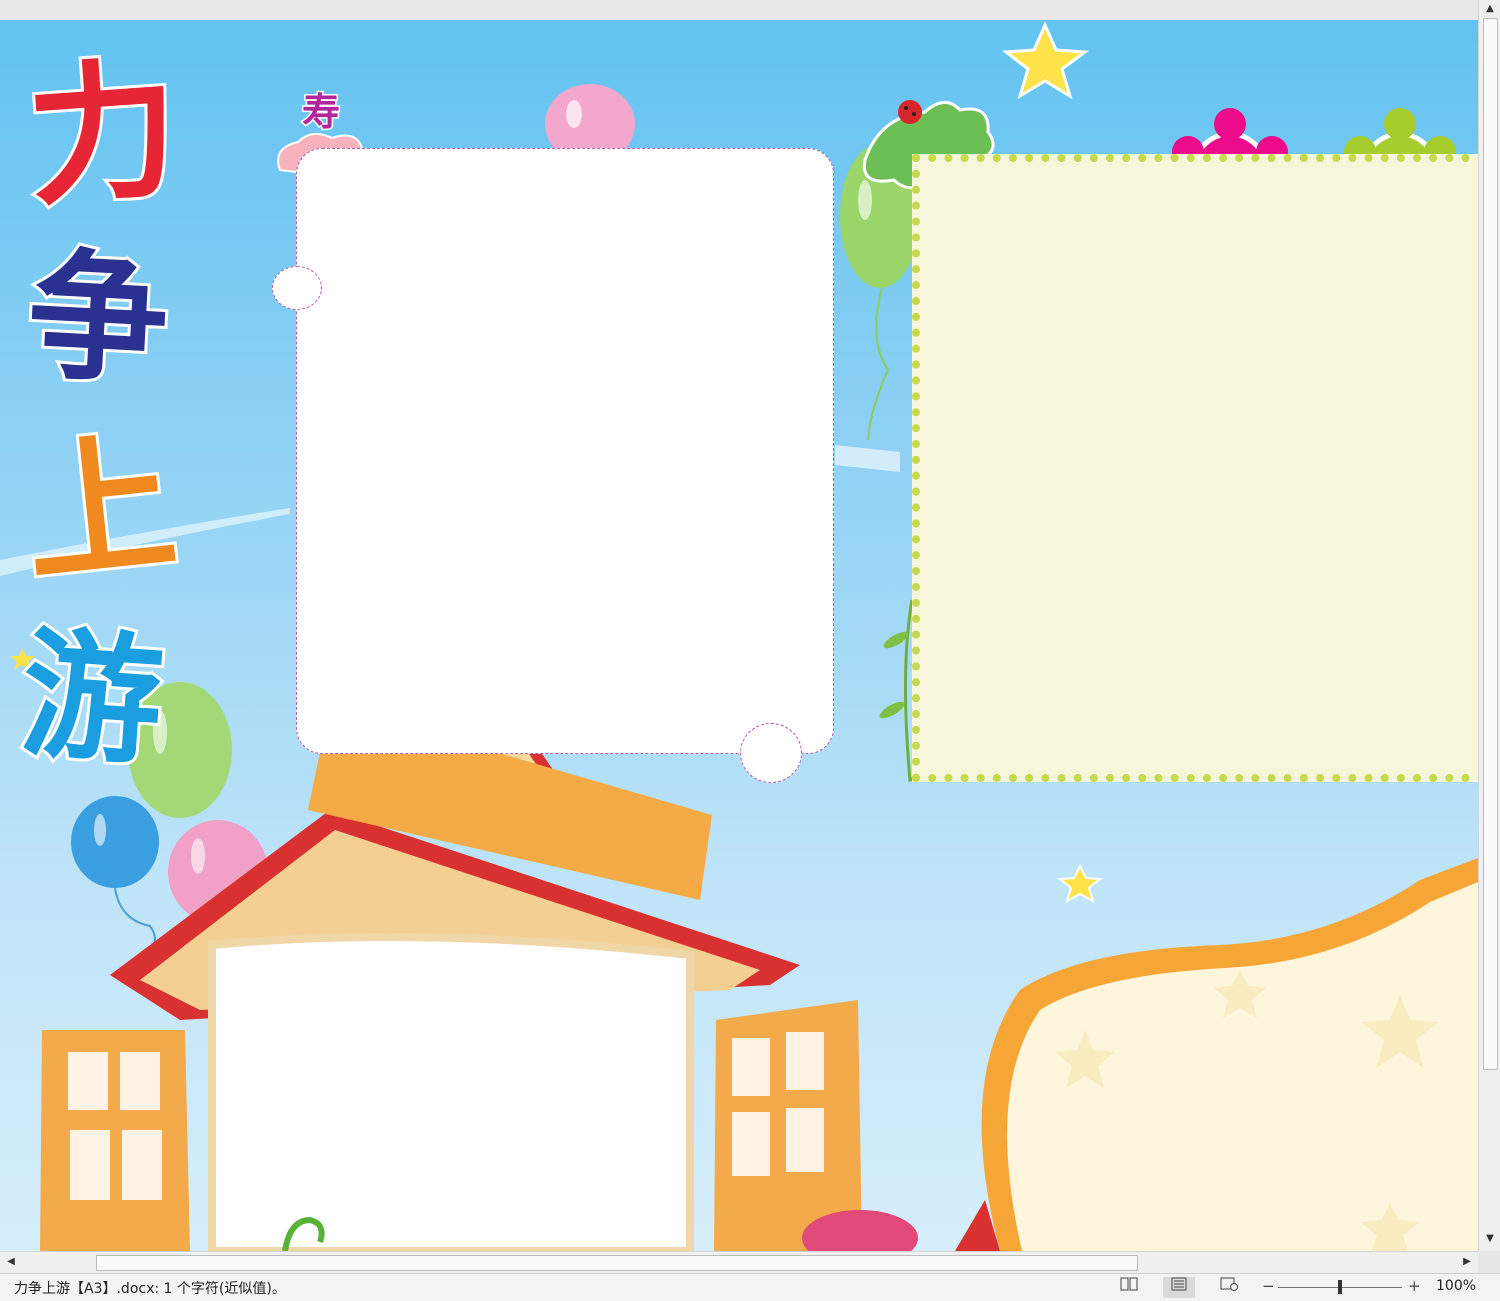 The height and width of the screenshot is (1301, 1500). I want to click on zoom-level: 100%, so click(1456, 1286).